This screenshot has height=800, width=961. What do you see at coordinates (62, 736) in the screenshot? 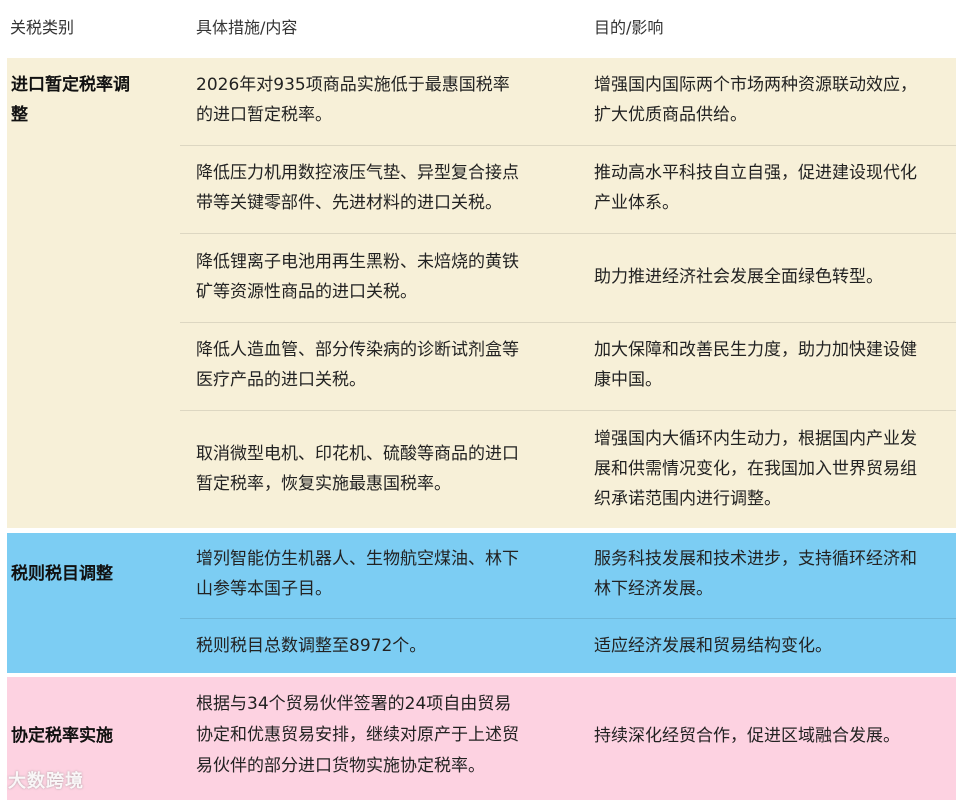
I see `category-label: 协定税率实施` at bounding box center [62, 736].